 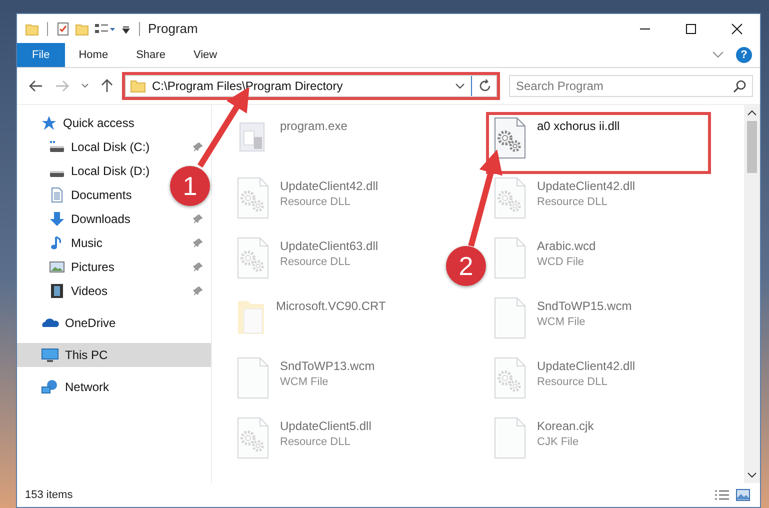 What do you see at coordinates (49, 495) in the screenshot?
I see `item-count: 153 items` at bounding box center [49, 495].